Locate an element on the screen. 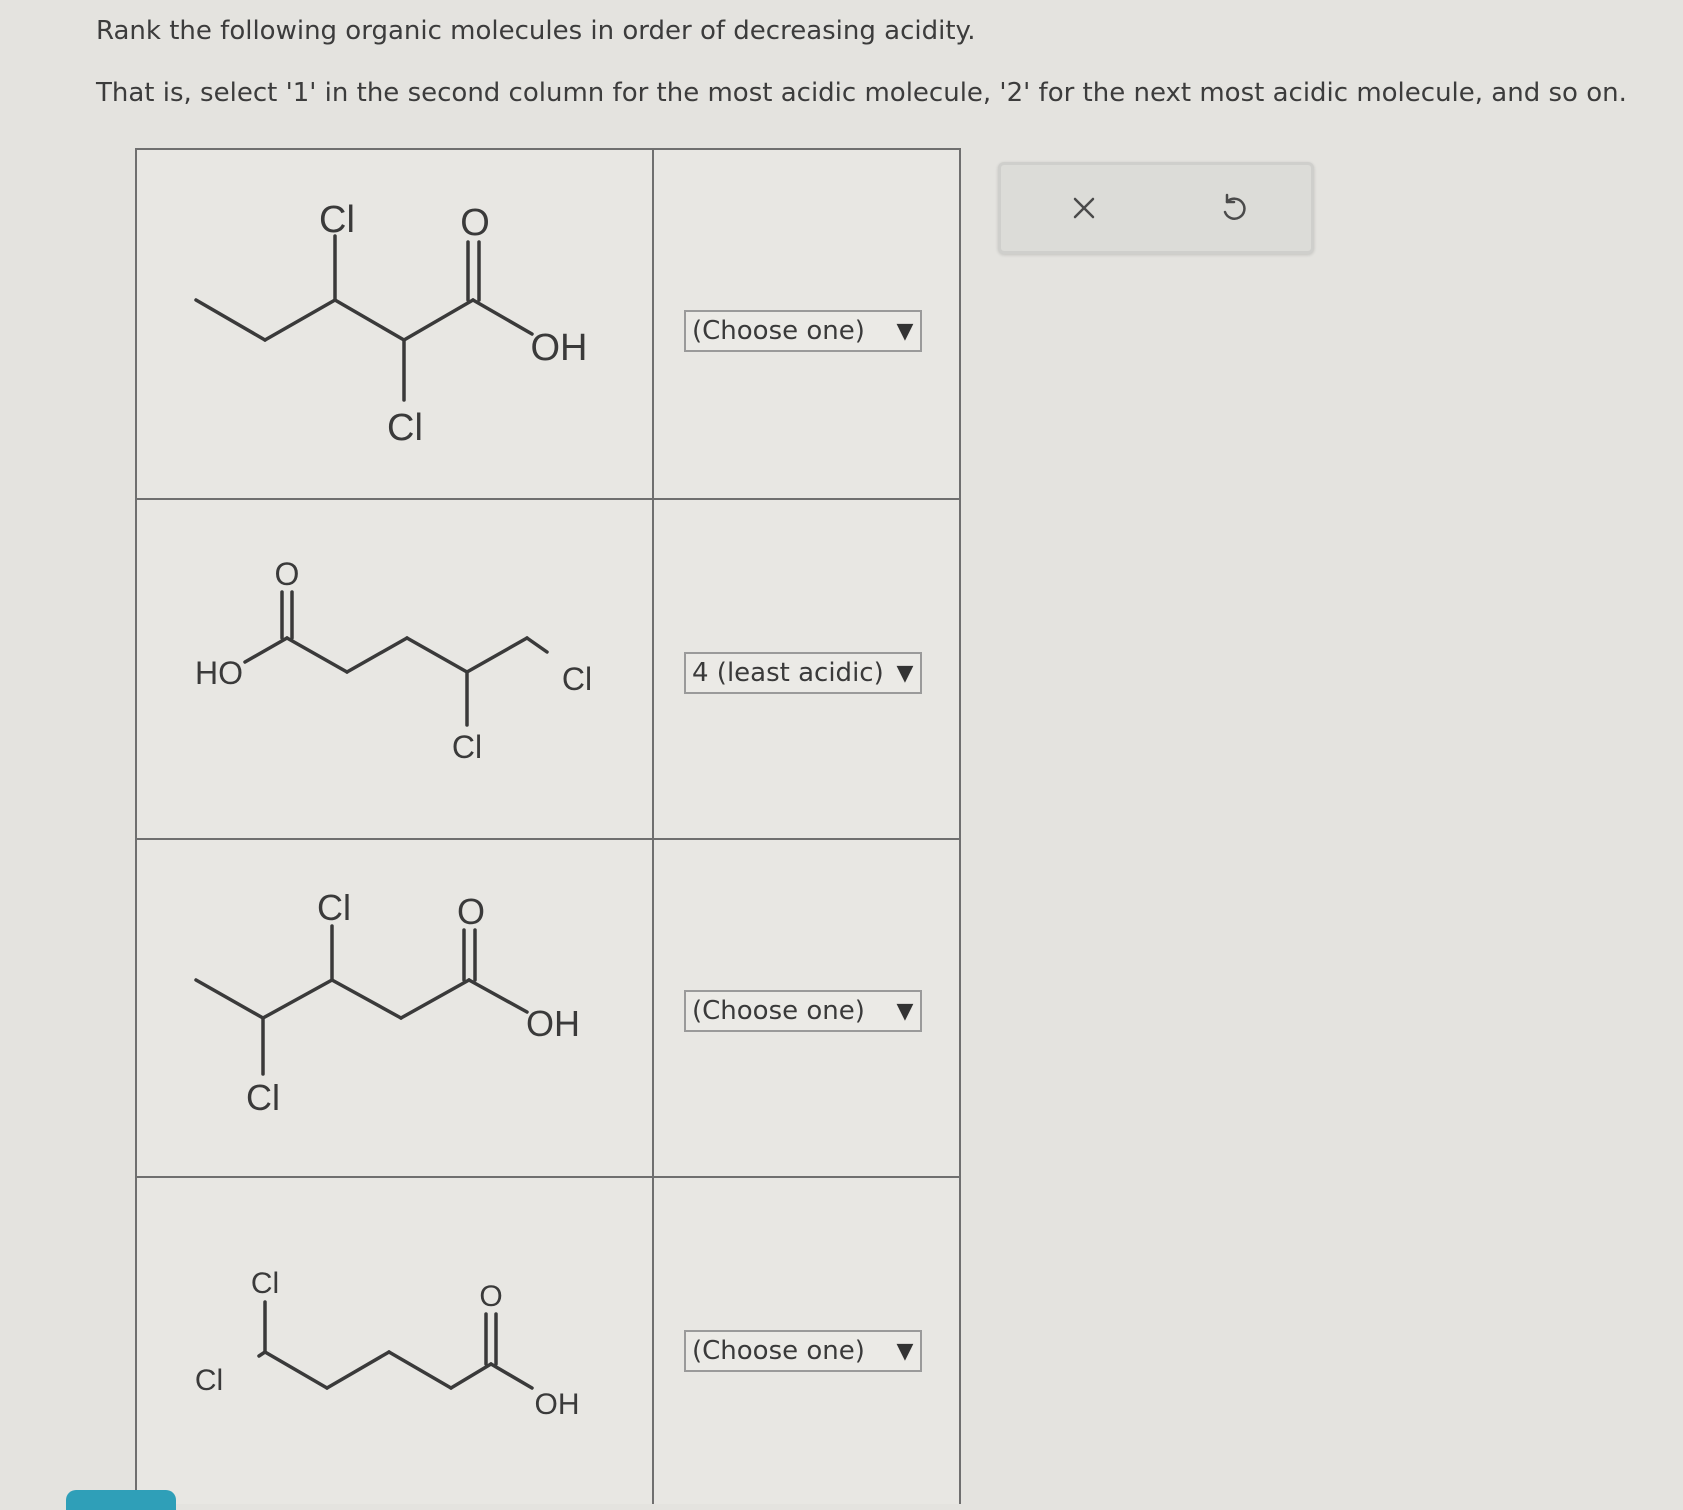  answer-action-bar is located at coordinates (1156, 208).